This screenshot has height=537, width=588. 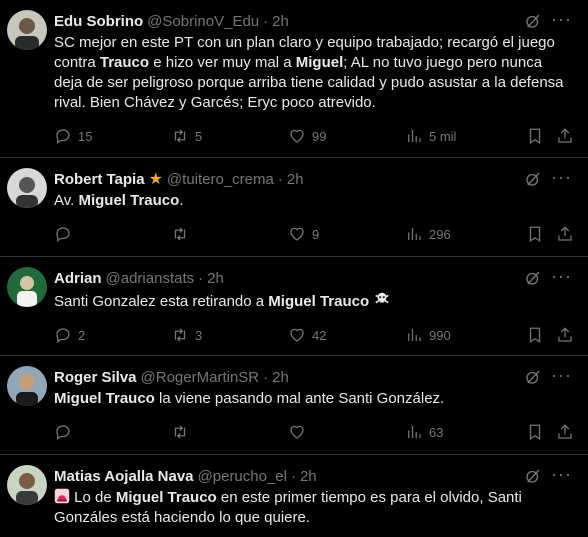 What do you see at coordinates (200, 377) in the screenshot?
I see `author-handle: @RogerMartinSR` at bounding box center [200, 377].